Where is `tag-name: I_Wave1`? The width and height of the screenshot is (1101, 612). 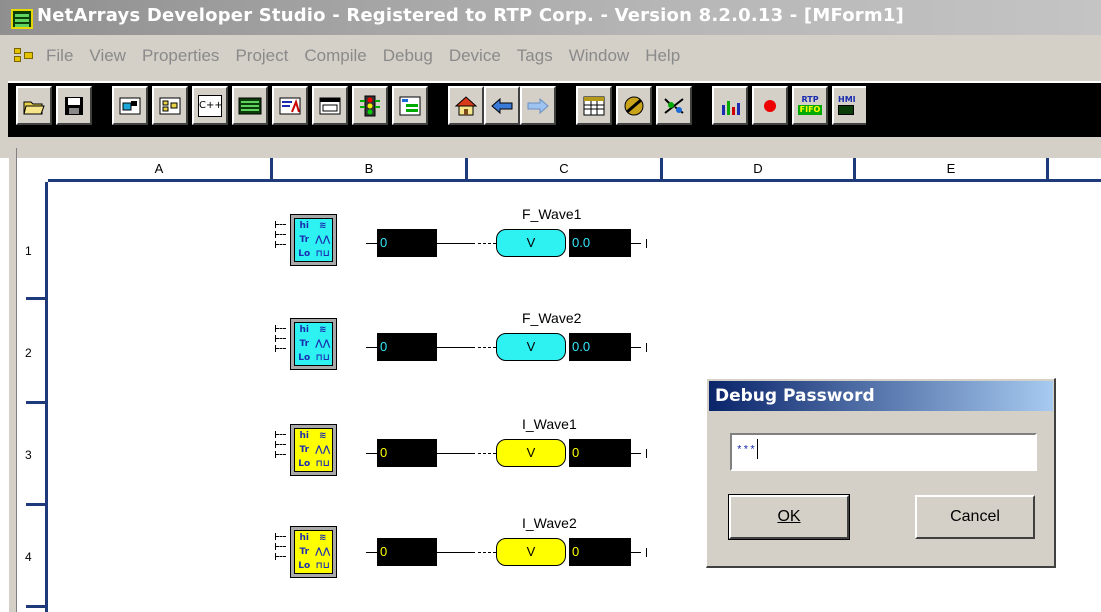 tag-name: I_Wave1 is located at coordinates (549, 424).